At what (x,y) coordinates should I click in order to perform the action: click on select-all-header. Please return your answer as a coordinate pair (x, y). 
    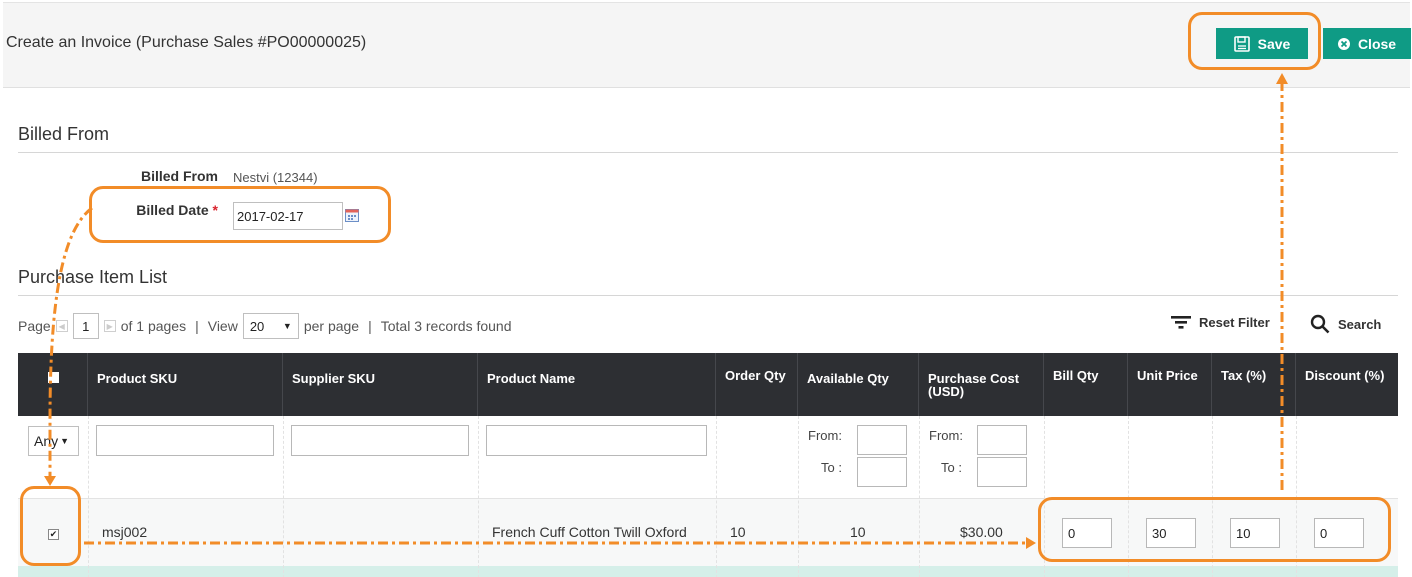
    Looking at the image, I should click on (53, 384).